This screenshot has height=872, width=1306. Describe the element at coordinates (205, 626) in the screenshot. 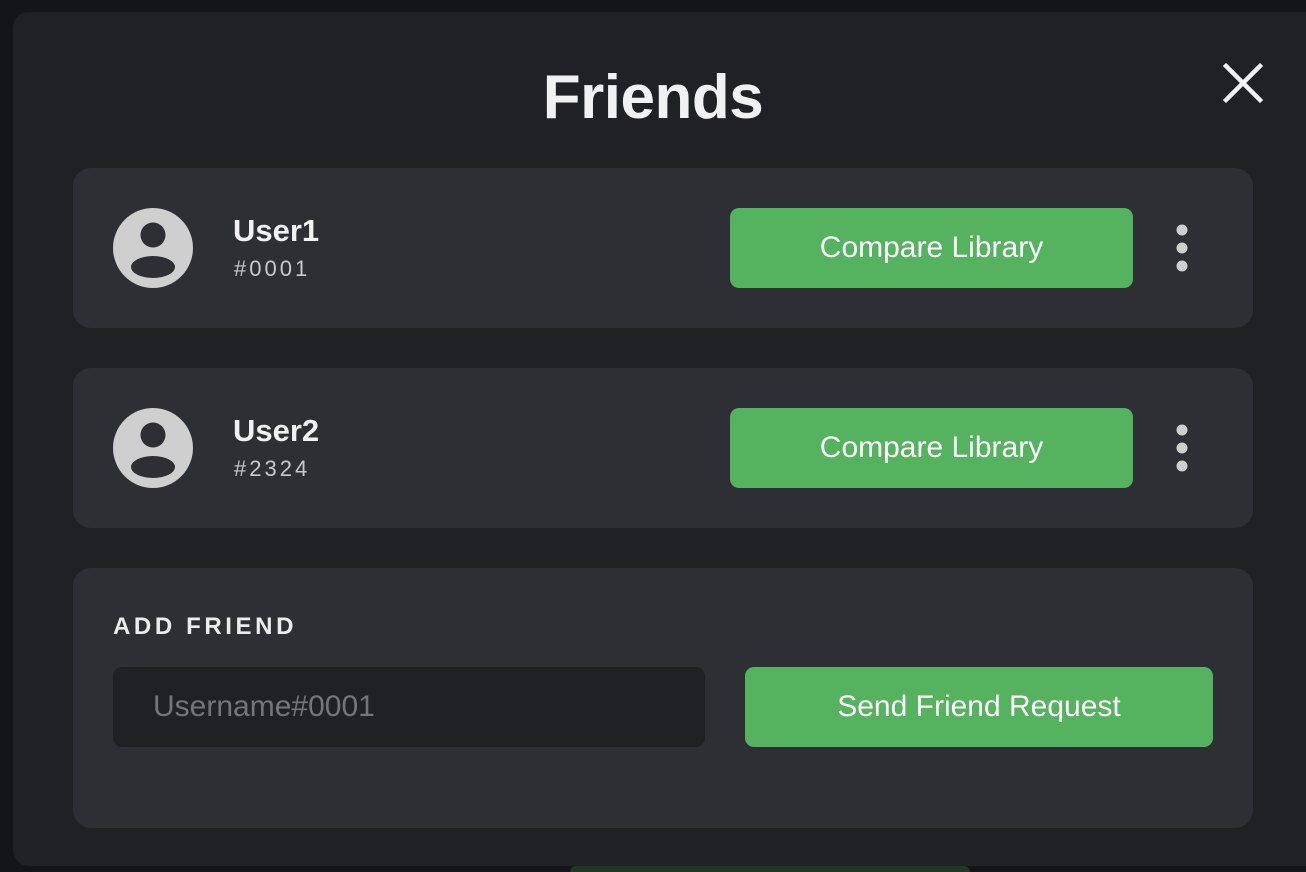

I see `add-friend-heading: ADD FRIEND` at that location.